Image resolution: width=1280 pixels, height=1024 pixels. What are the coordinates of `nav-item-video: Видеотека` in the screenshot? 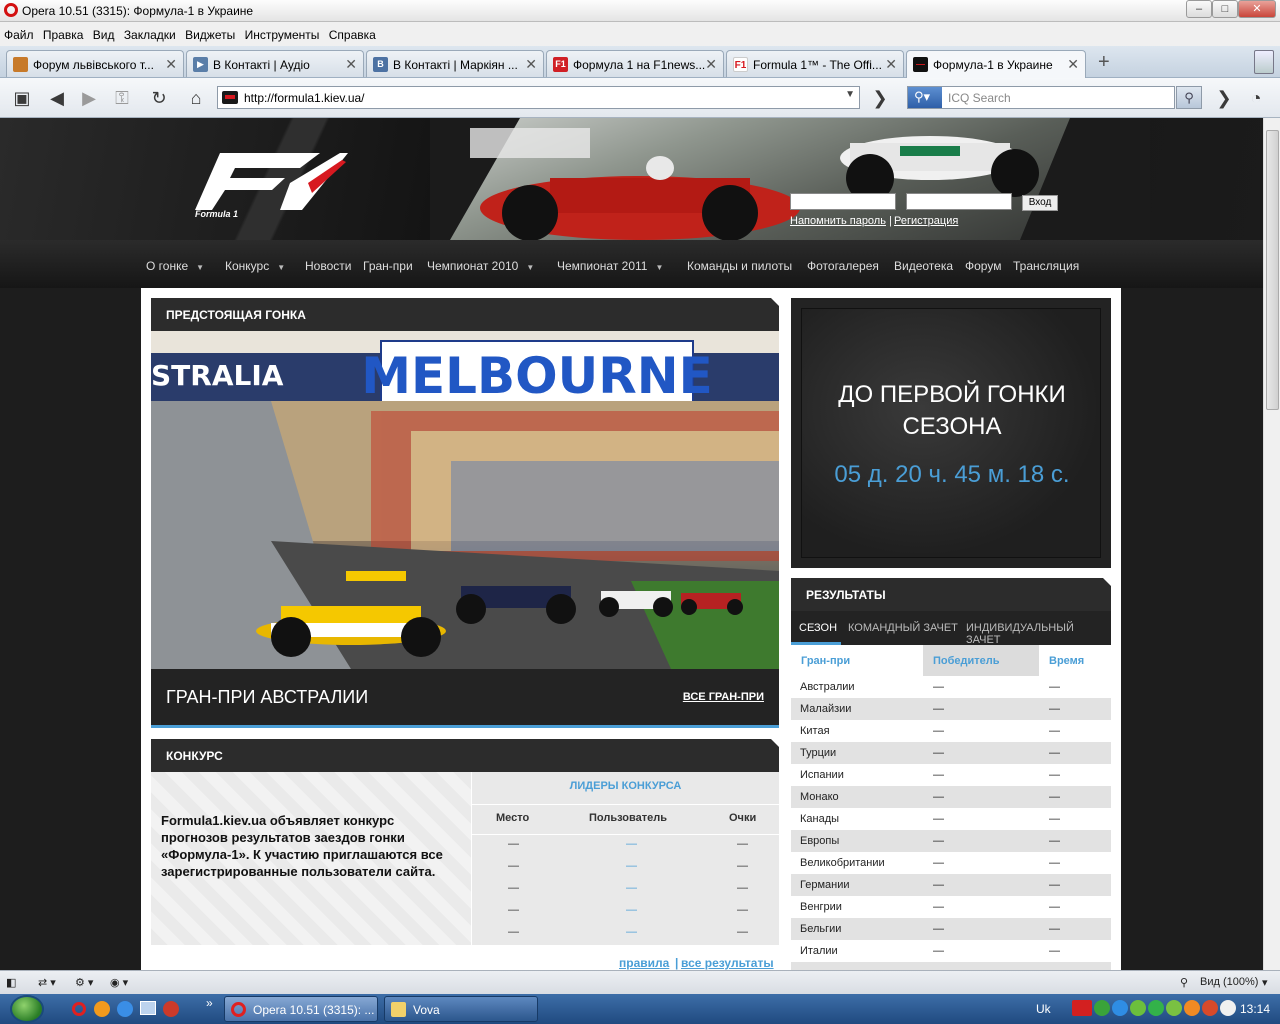 It's located at (923, 266).